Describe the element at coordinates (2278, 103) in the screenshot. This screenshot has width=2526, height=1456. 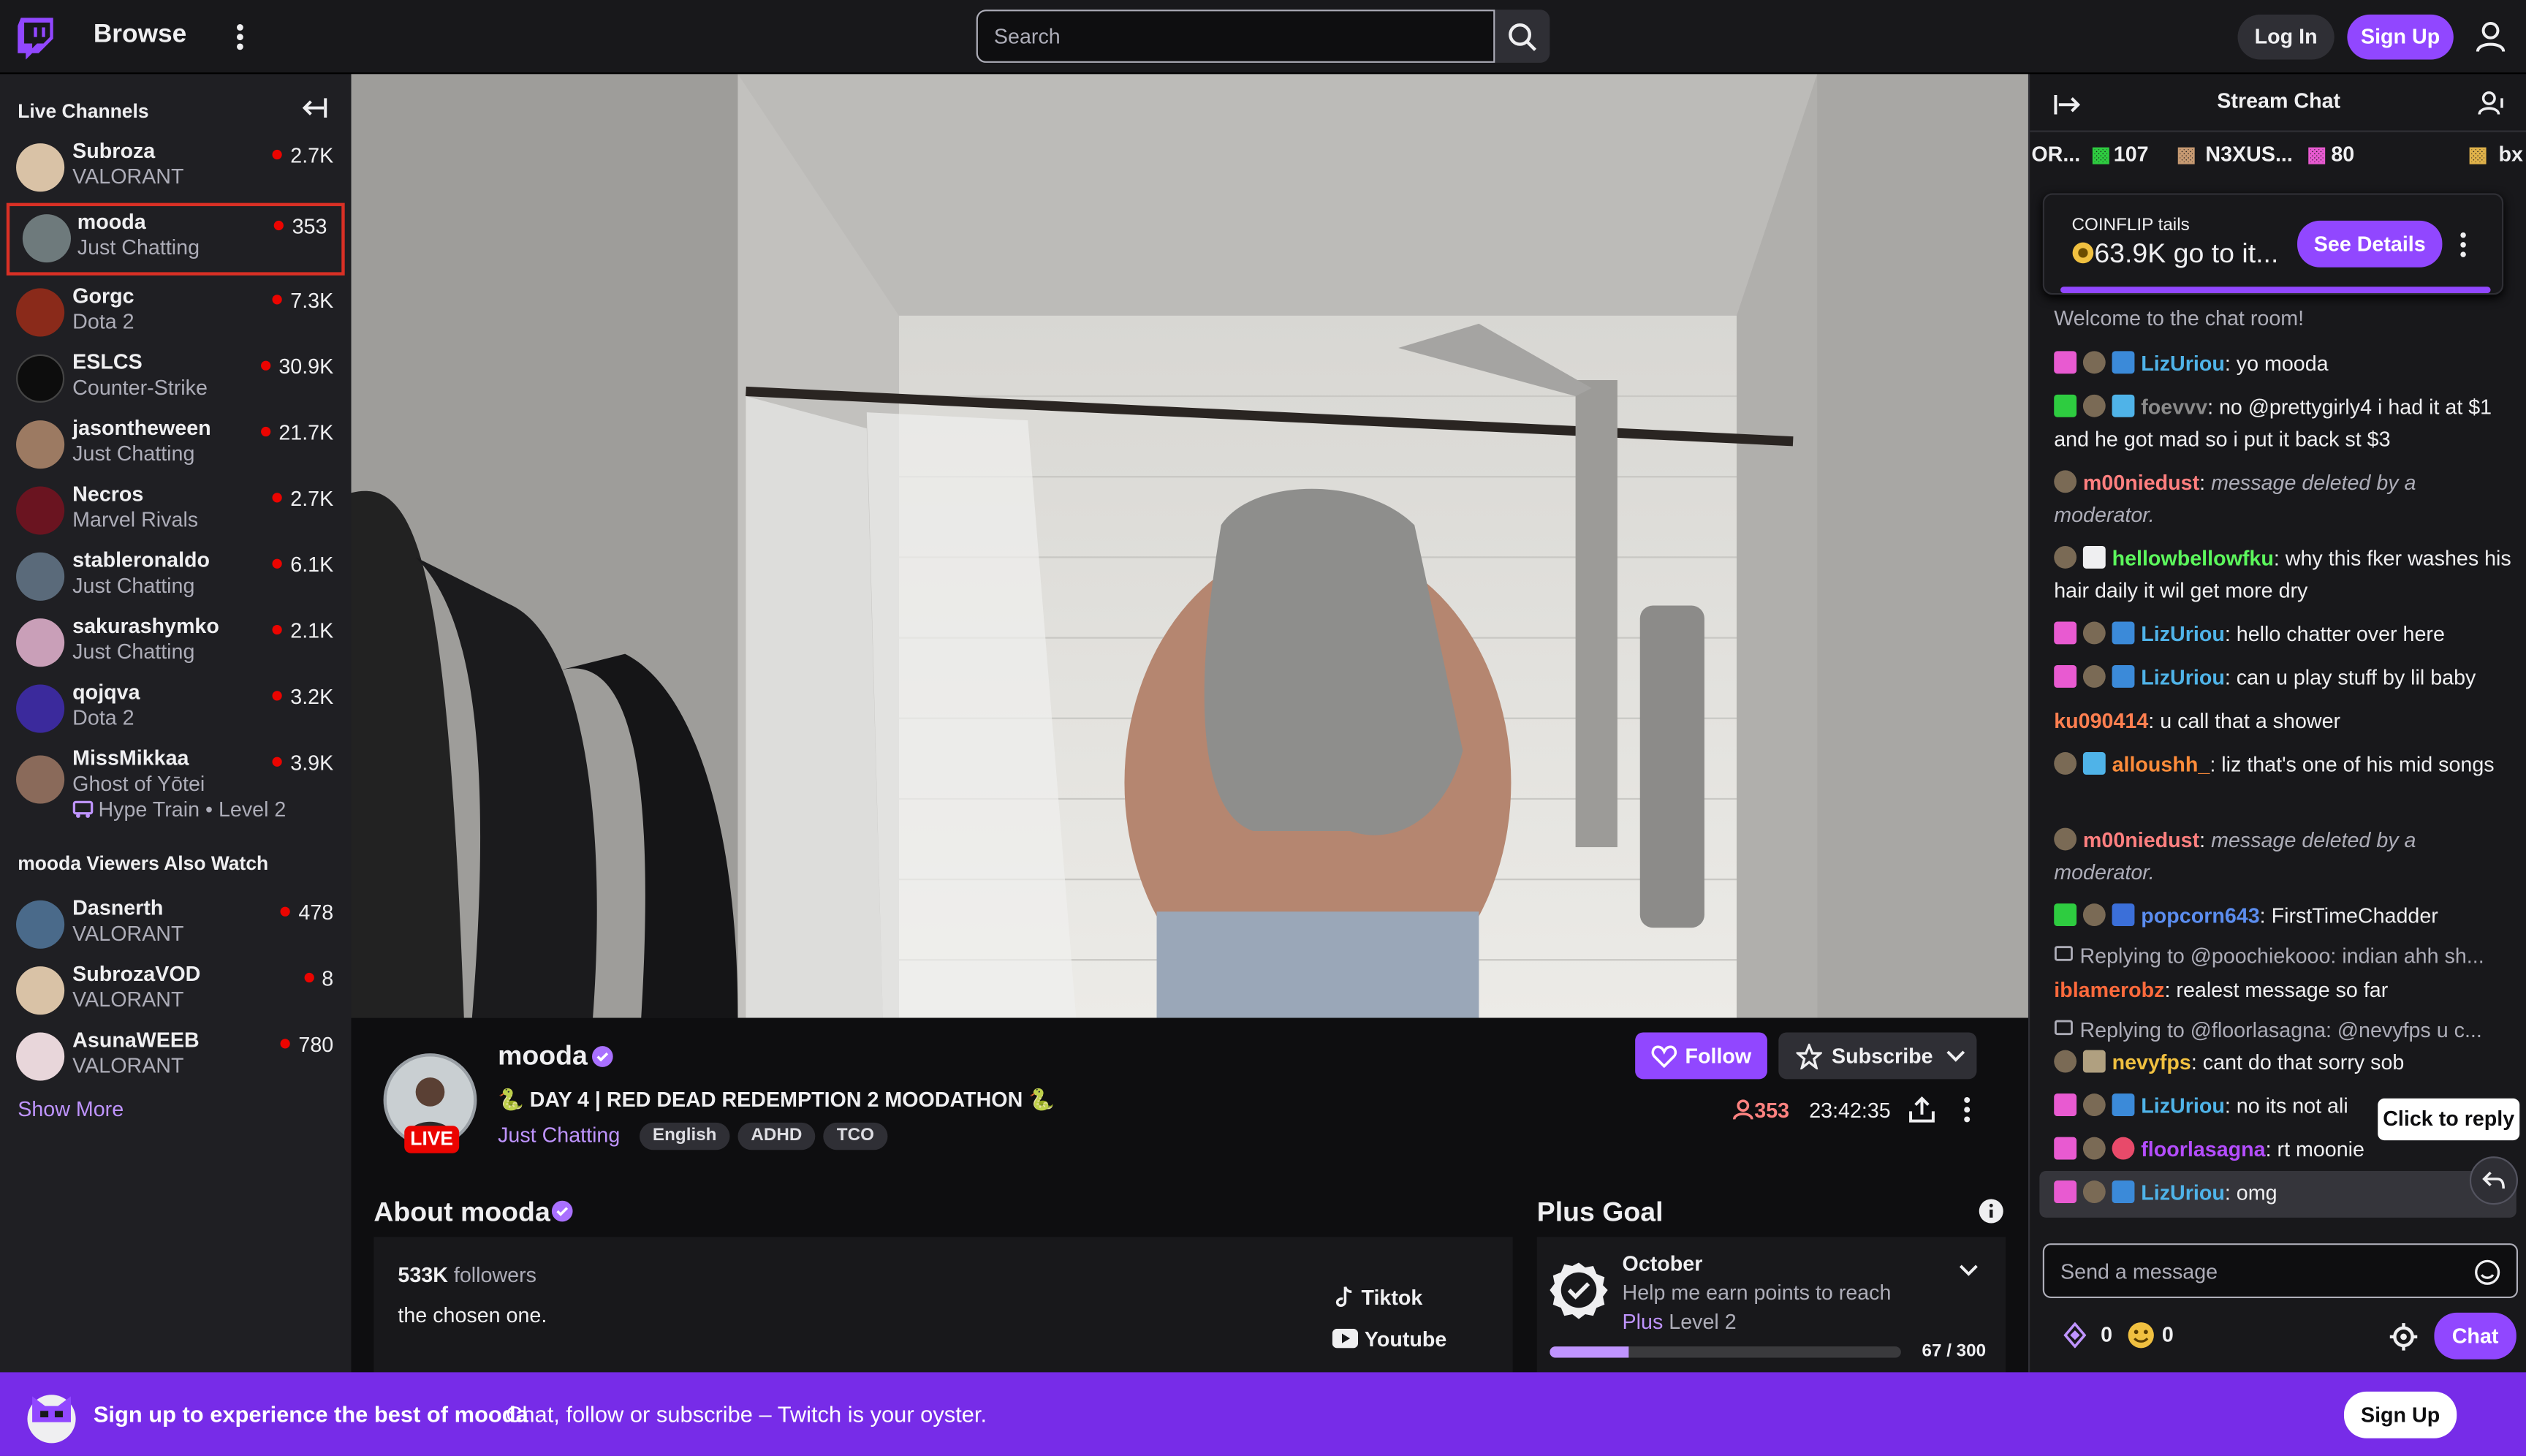
I see `chat-header: Stream Chat` at that location.